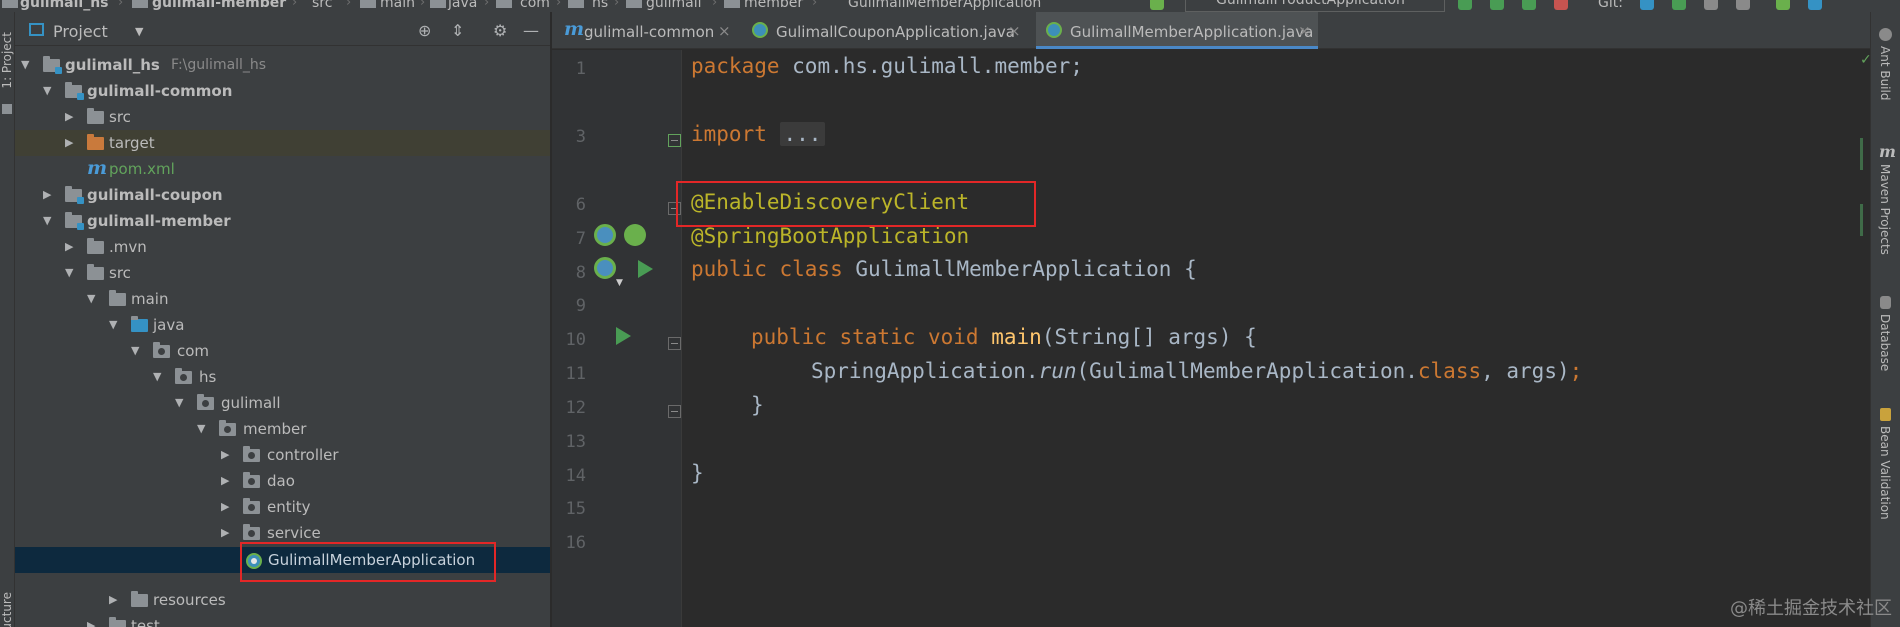 The image size is (1900, 627). What do you see at coordinates (7, 609) in the screenshot?
I see `structure-tool-tab: ucture` at bounding box center [7, 609].